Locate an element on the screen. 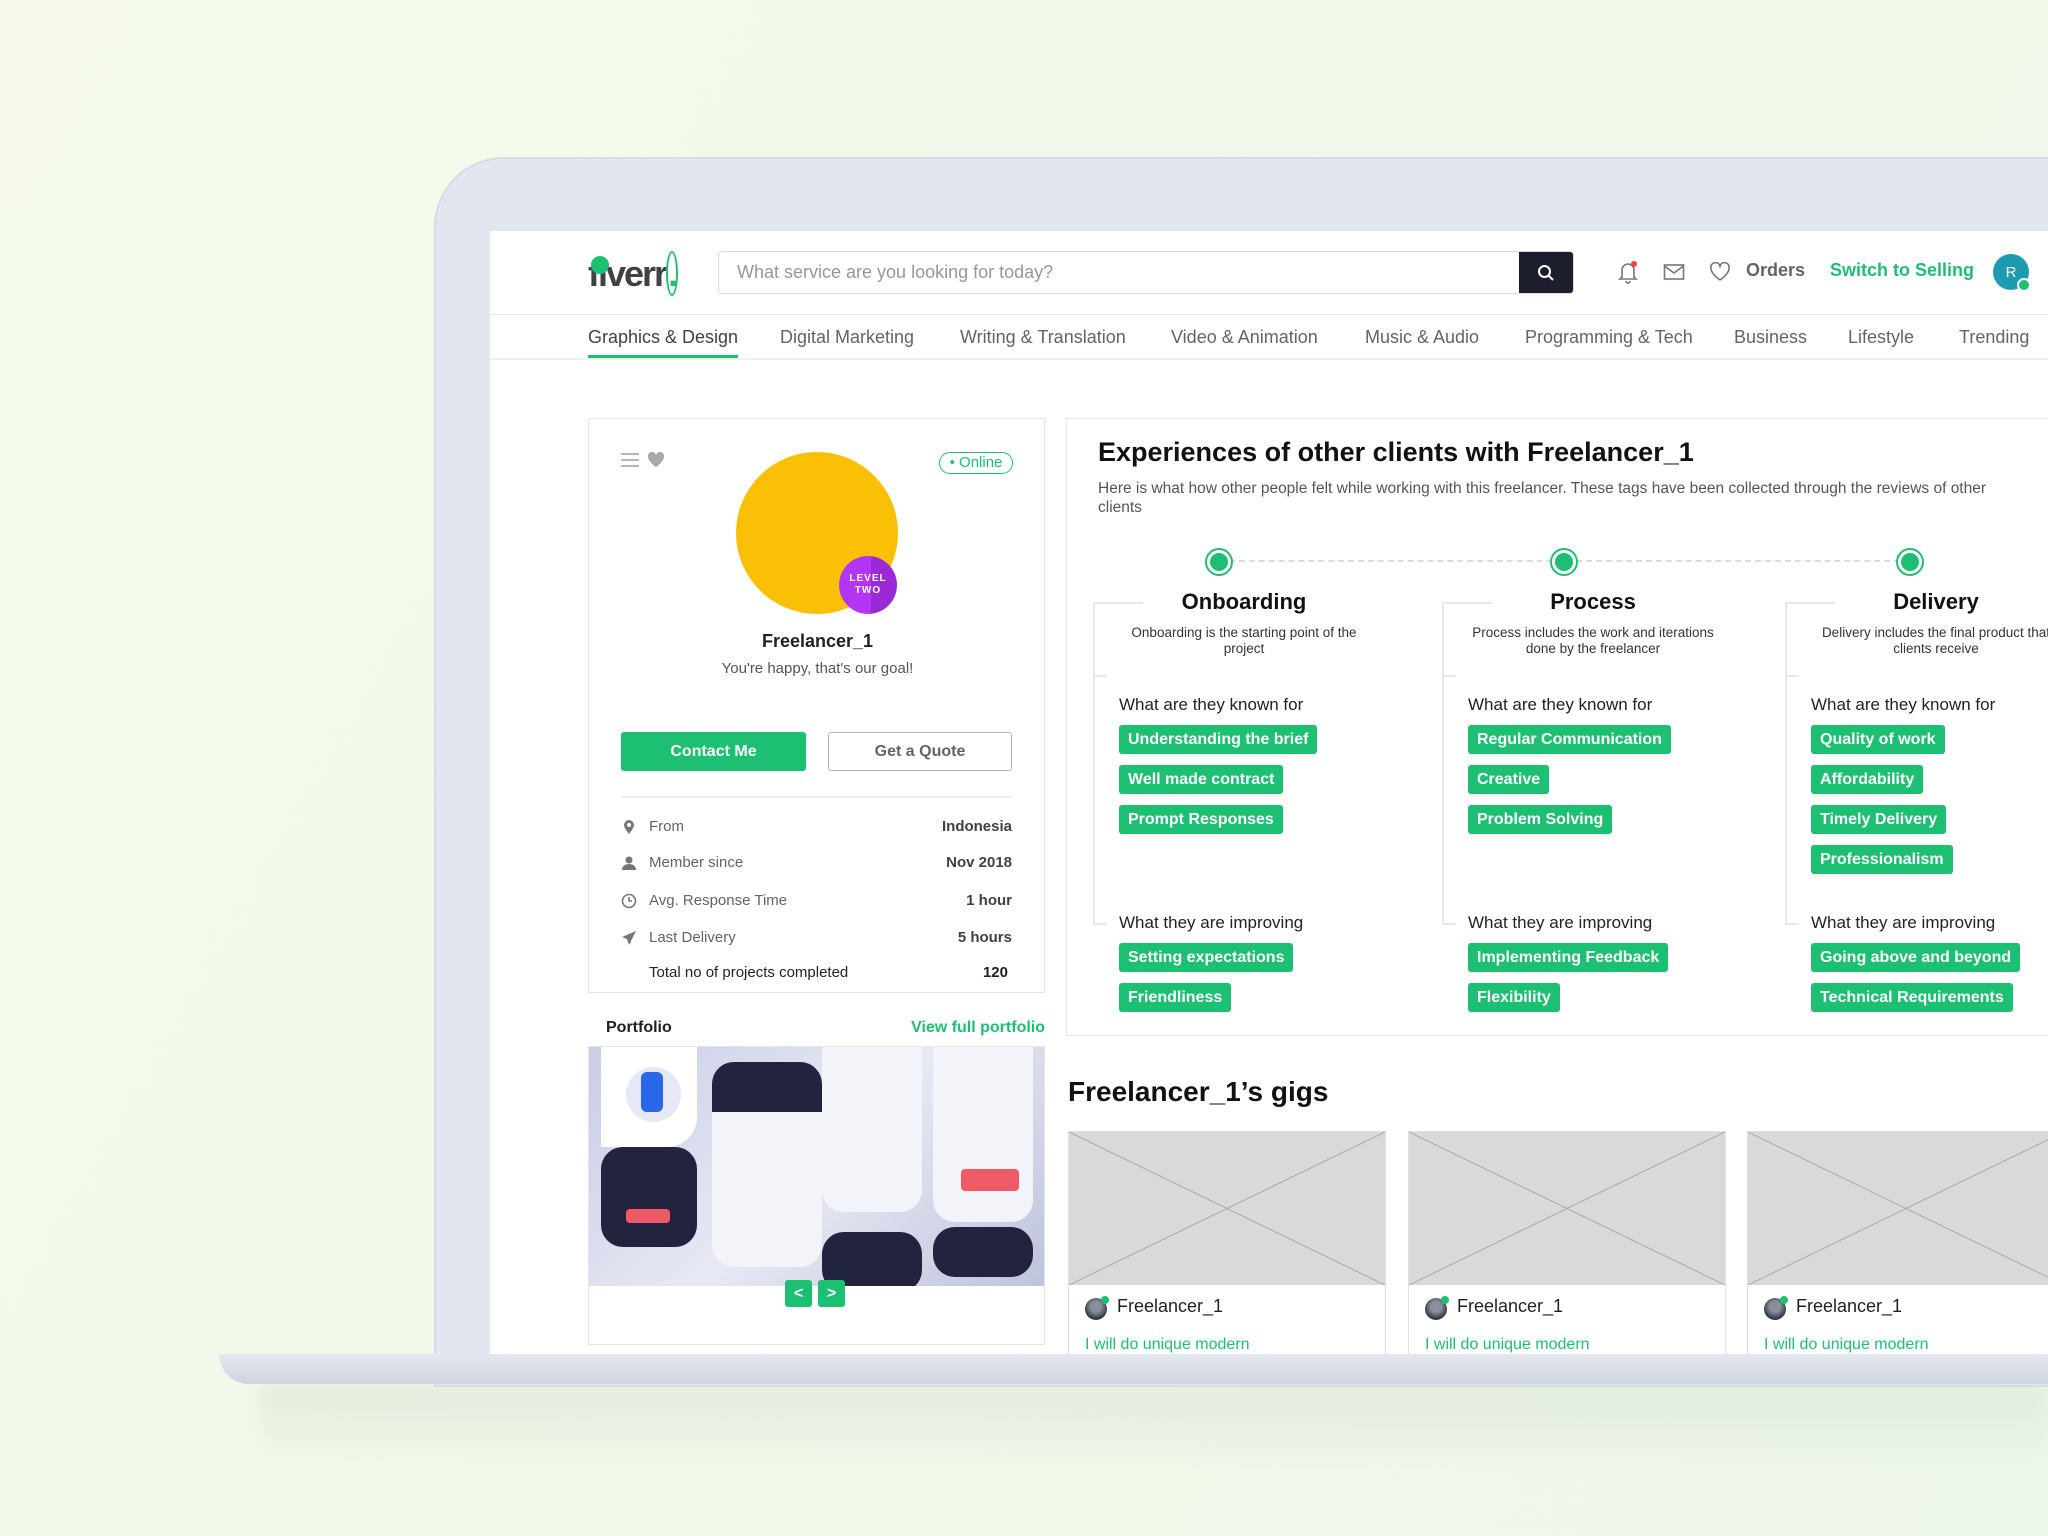  nav-digital-marketing: Digital Marketing is located at coordinates (847, 337).